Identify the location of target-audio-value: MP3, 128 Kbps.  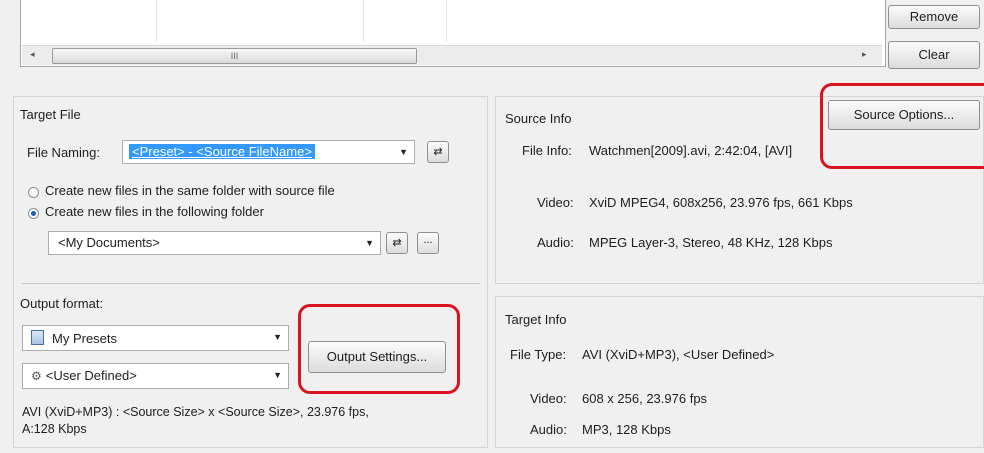
(626, 429).